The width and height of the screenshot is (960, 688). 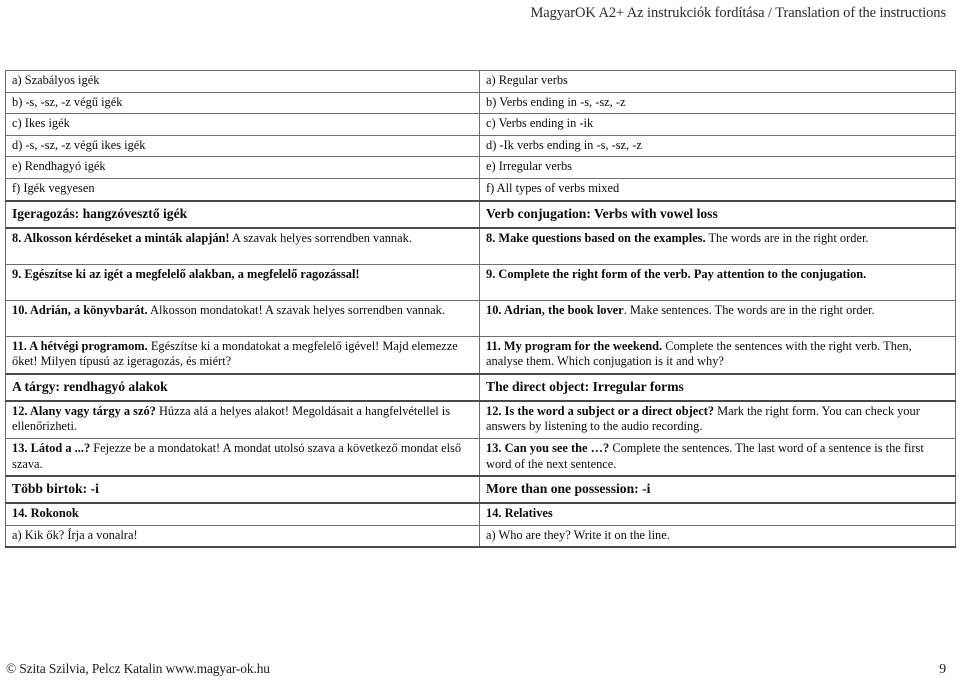 What do you see at coordinates (242, 103) in the screenshot?
I see `cell-hungarian: b) -s, -sz, -z végű igék` at bounding box center [242, 103].